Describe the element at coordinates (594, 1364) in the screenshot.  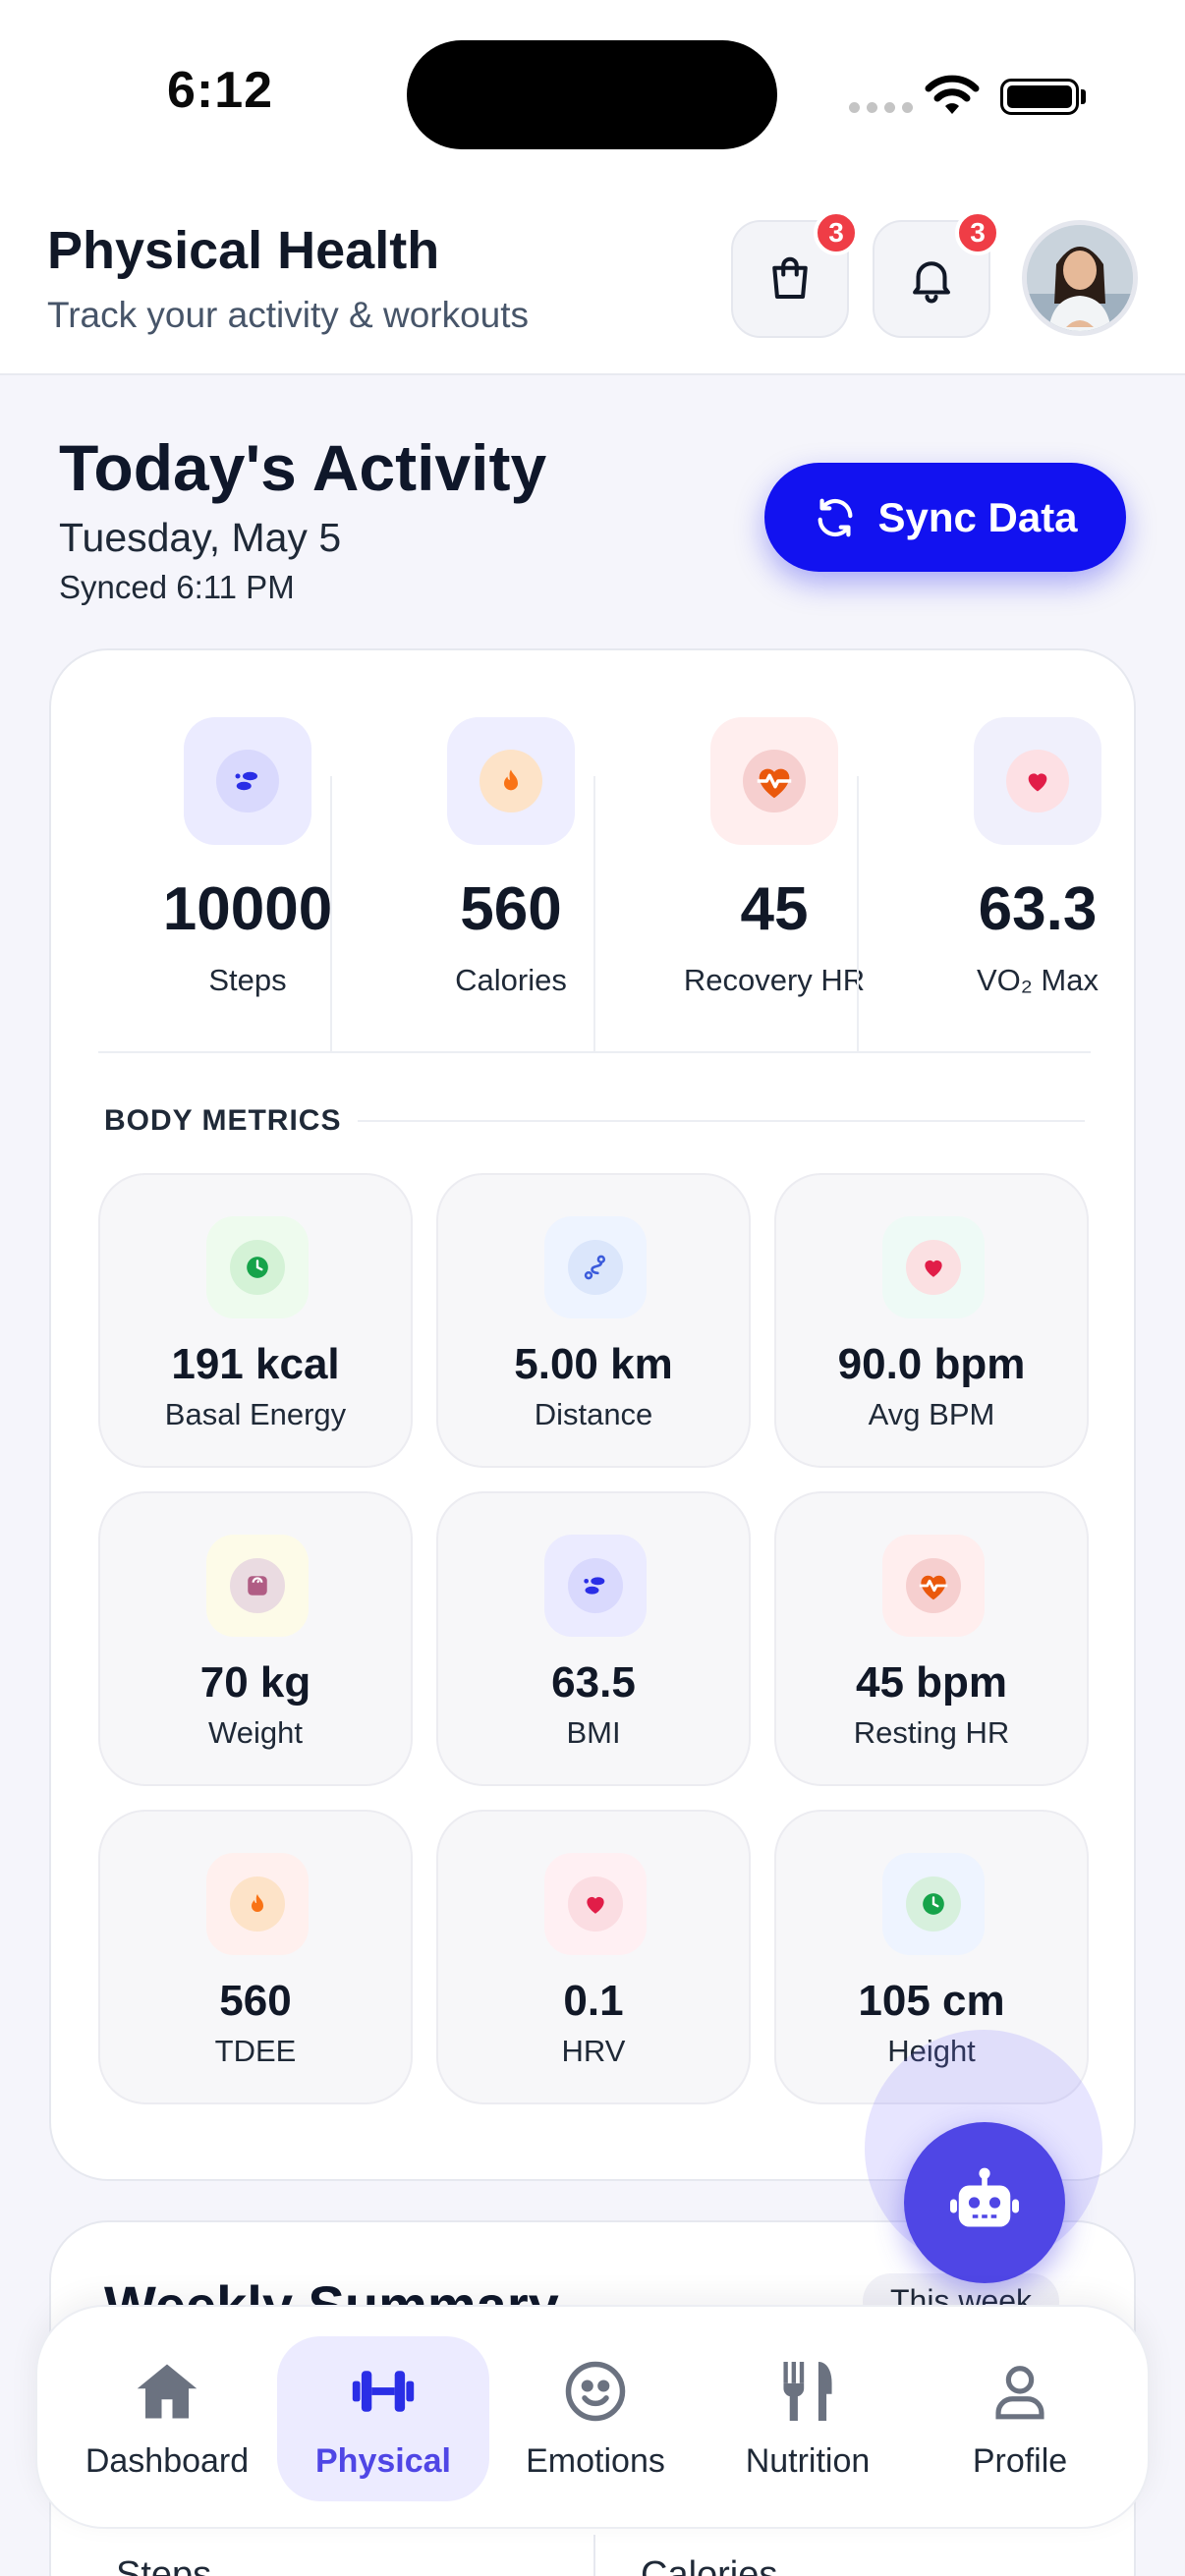
I see `metric-value: 5.00 km` at that location.